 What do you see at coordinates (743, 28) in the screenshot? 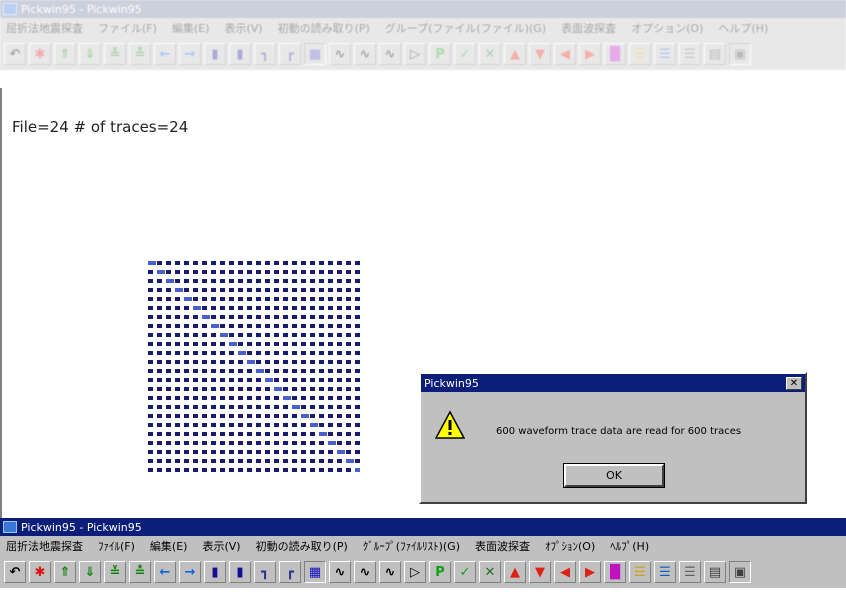
I see `top-menu-item: ヘルプ(H)` at bounding box center [743, 28].